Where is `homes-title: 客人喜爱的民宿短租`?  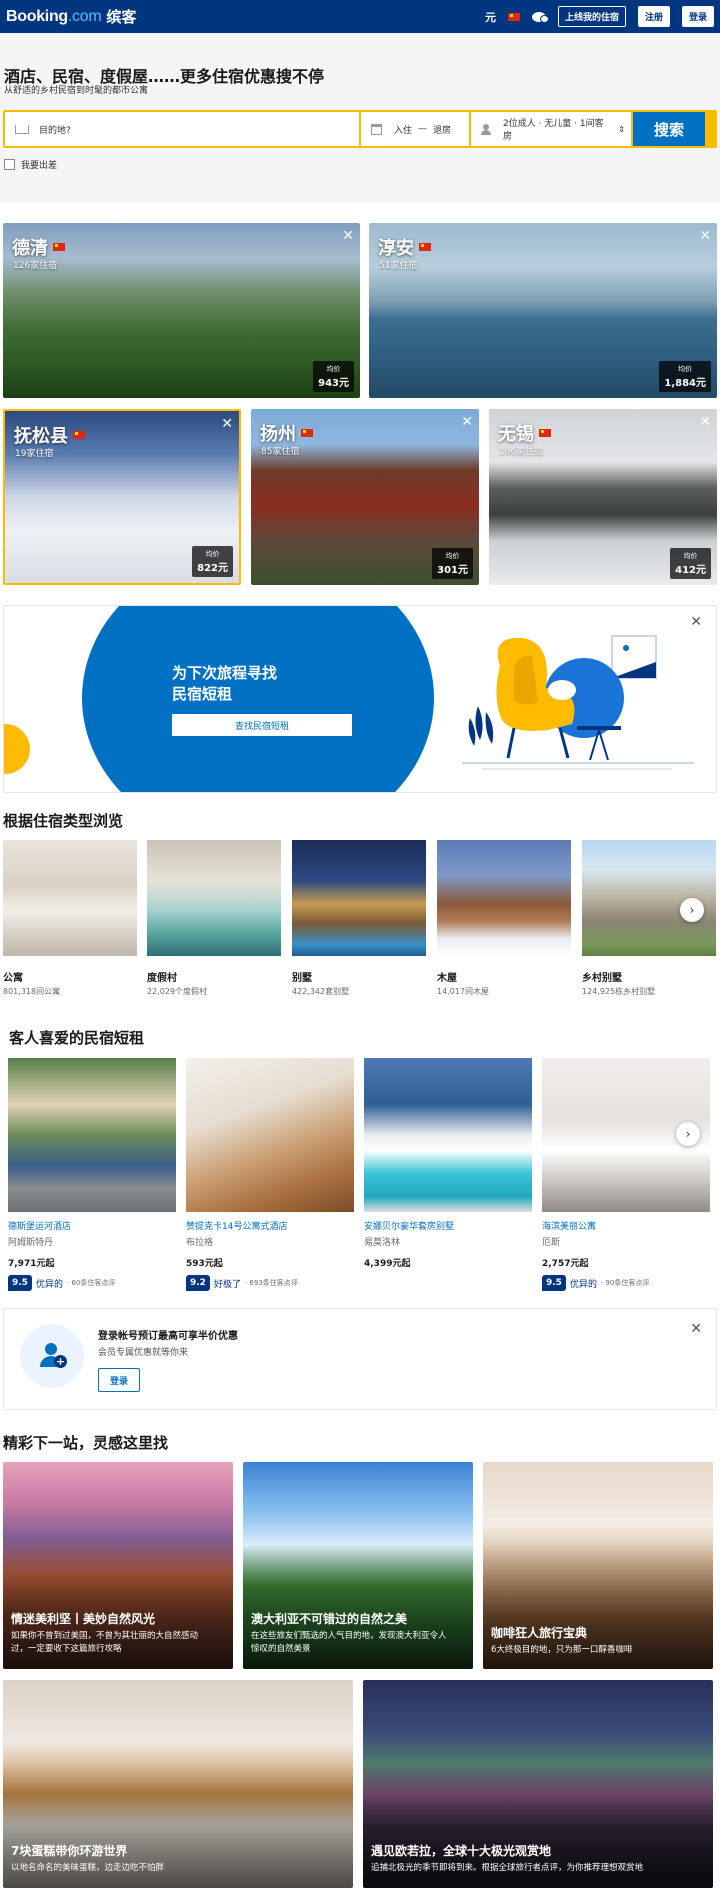
homes-title: 客人喜爱的民宿短租 is located at coordinates (77, 1038).